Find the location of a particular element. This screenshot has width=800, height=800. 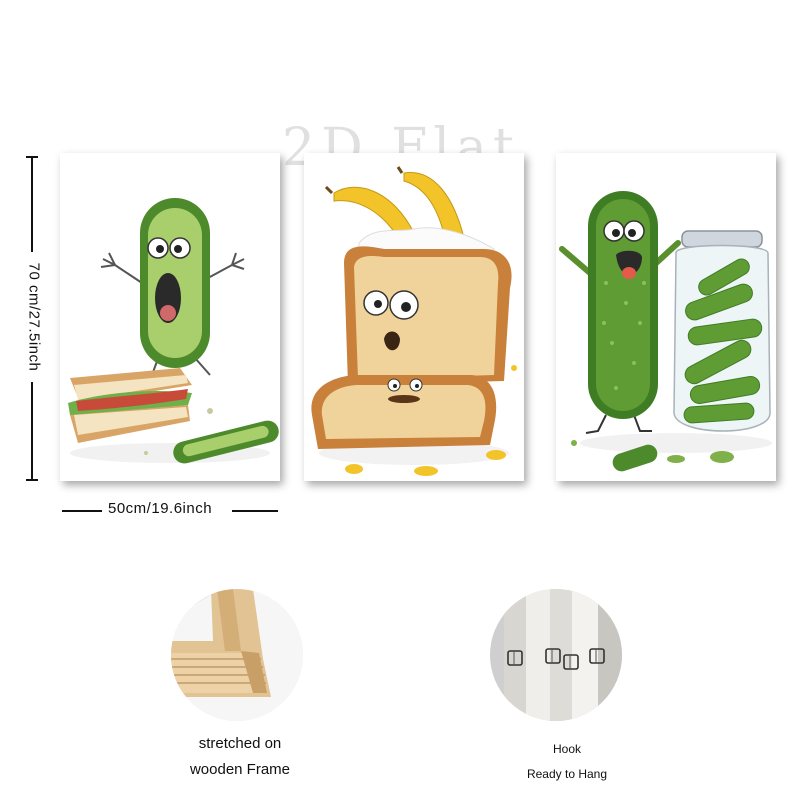

wooden-frame-caption-line1: stretched on is located at coordinates (240, 743).